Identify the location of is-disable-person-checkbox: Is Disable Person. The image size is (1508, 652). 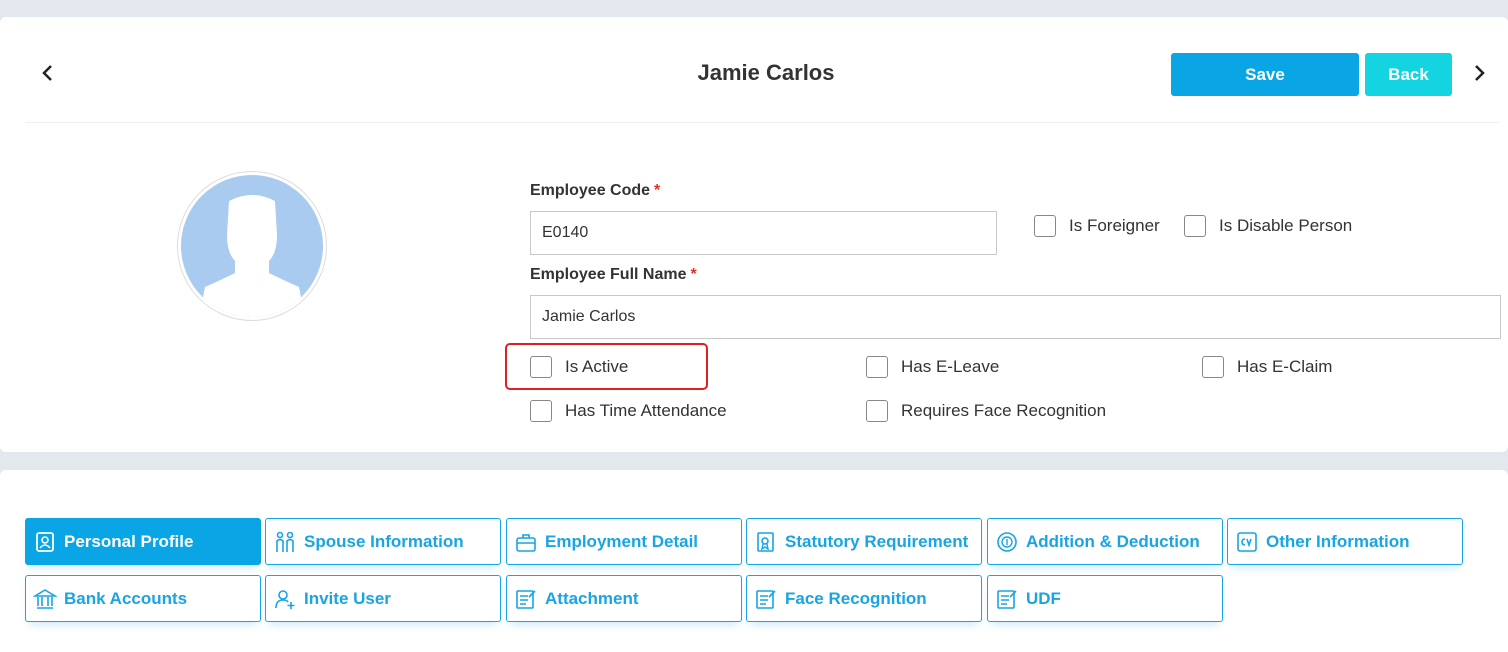
(1268, 226).